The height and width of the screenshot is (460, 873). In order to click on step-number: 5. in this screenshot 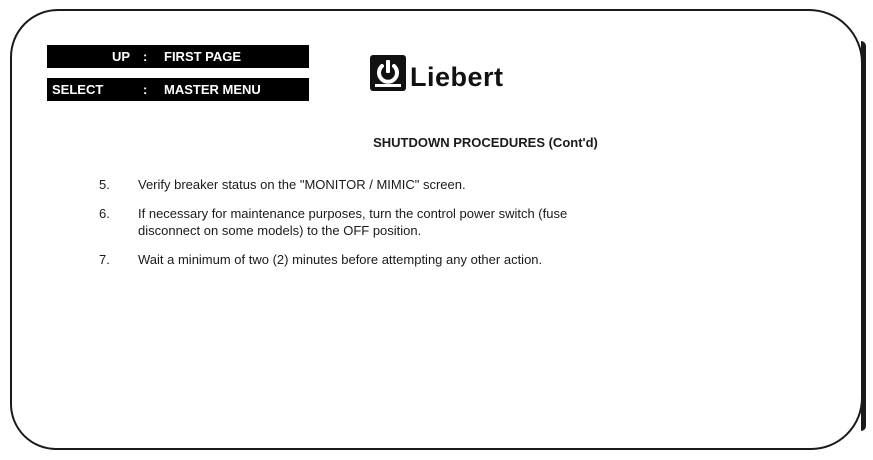, I will do `click(104, 184)`.